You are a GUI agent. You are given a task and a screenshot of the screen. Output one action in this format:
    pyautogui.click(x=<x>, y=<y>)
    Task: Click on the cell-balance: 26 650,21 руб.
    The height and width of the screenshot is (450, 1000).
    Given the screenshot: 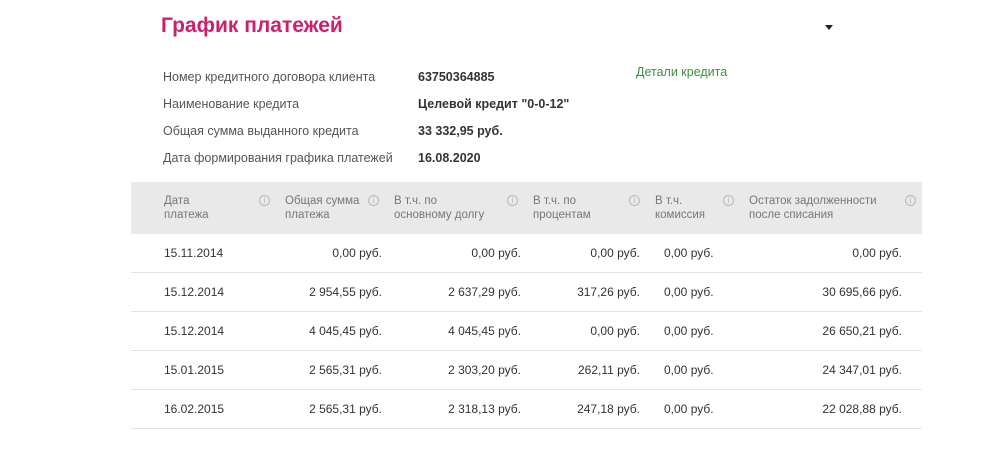 What is the action you would take?
    pyautogui.click(x=831, y=331)
    